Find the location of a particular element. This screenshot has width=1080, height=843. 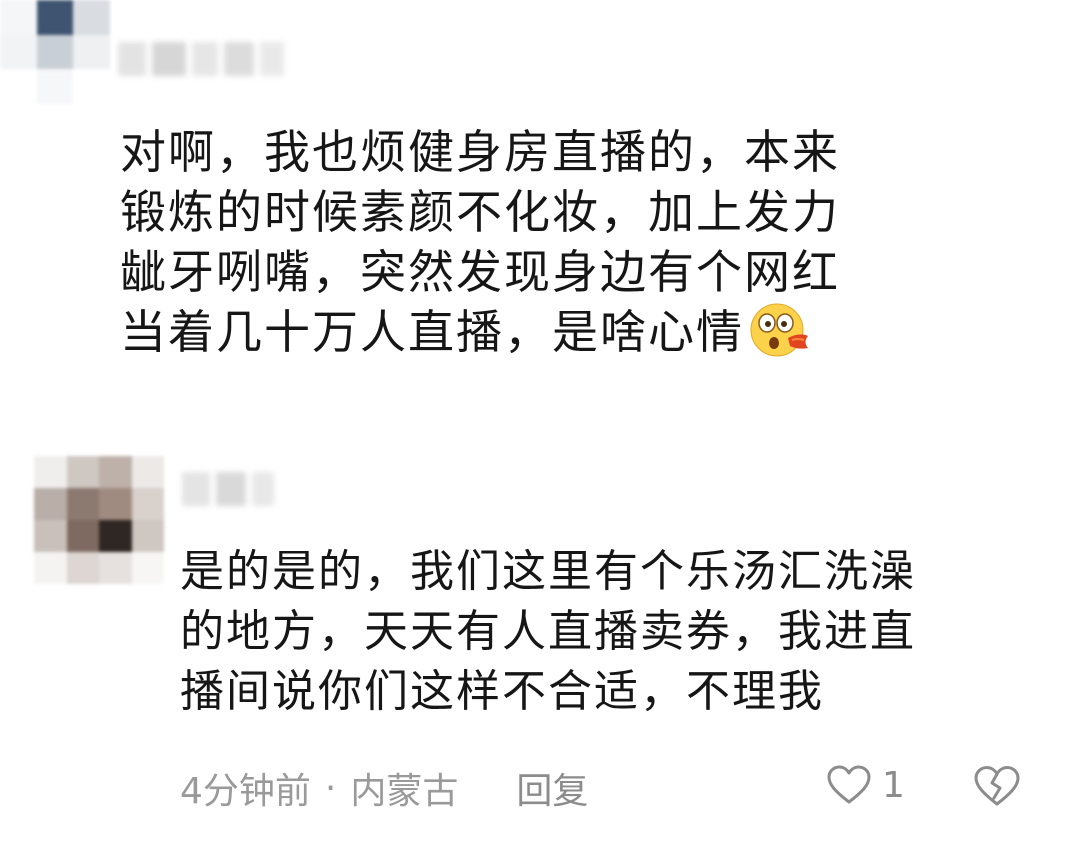

broken-heart-icon is located at coordinates (997, 786).